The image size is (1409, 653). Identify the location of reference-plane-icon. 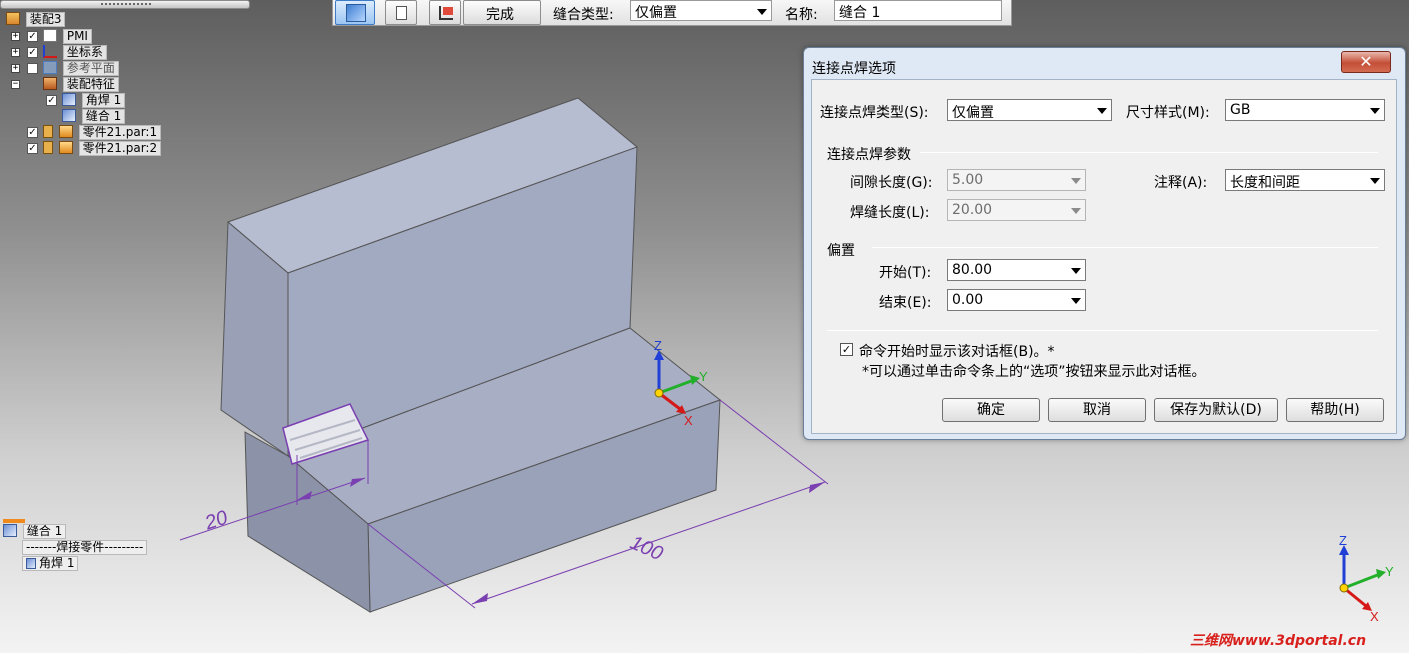
(50, 67).